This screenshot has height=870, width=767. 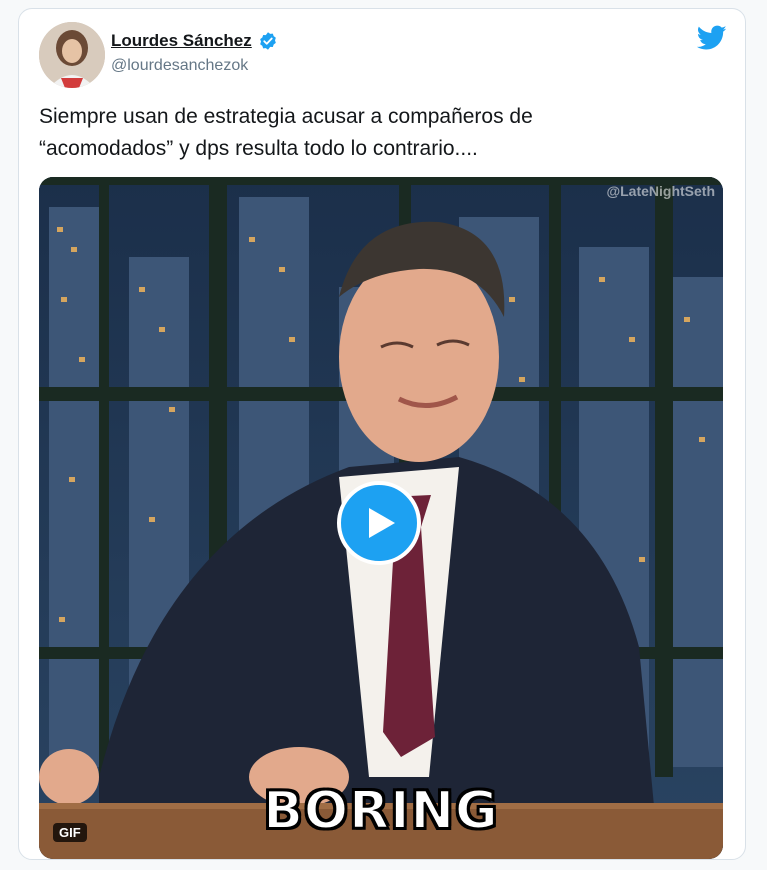 I want to click on gif-badge: GIF, so click(x=70, y=832).